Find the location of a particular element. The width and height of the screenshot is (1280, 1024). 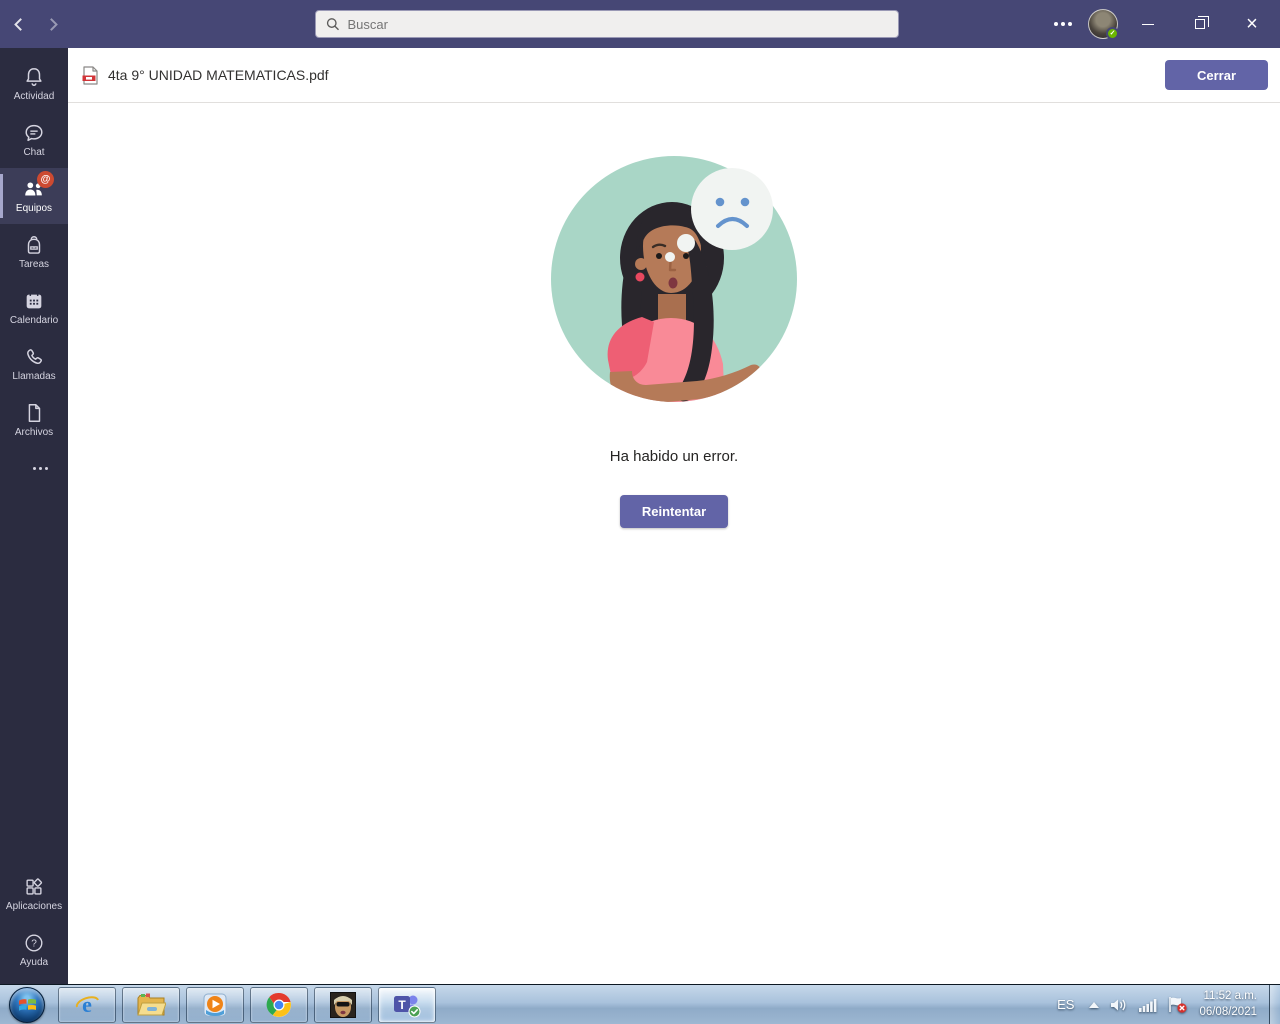

sidebar-item-label: Ayuda is located at coordinates (34, 962).